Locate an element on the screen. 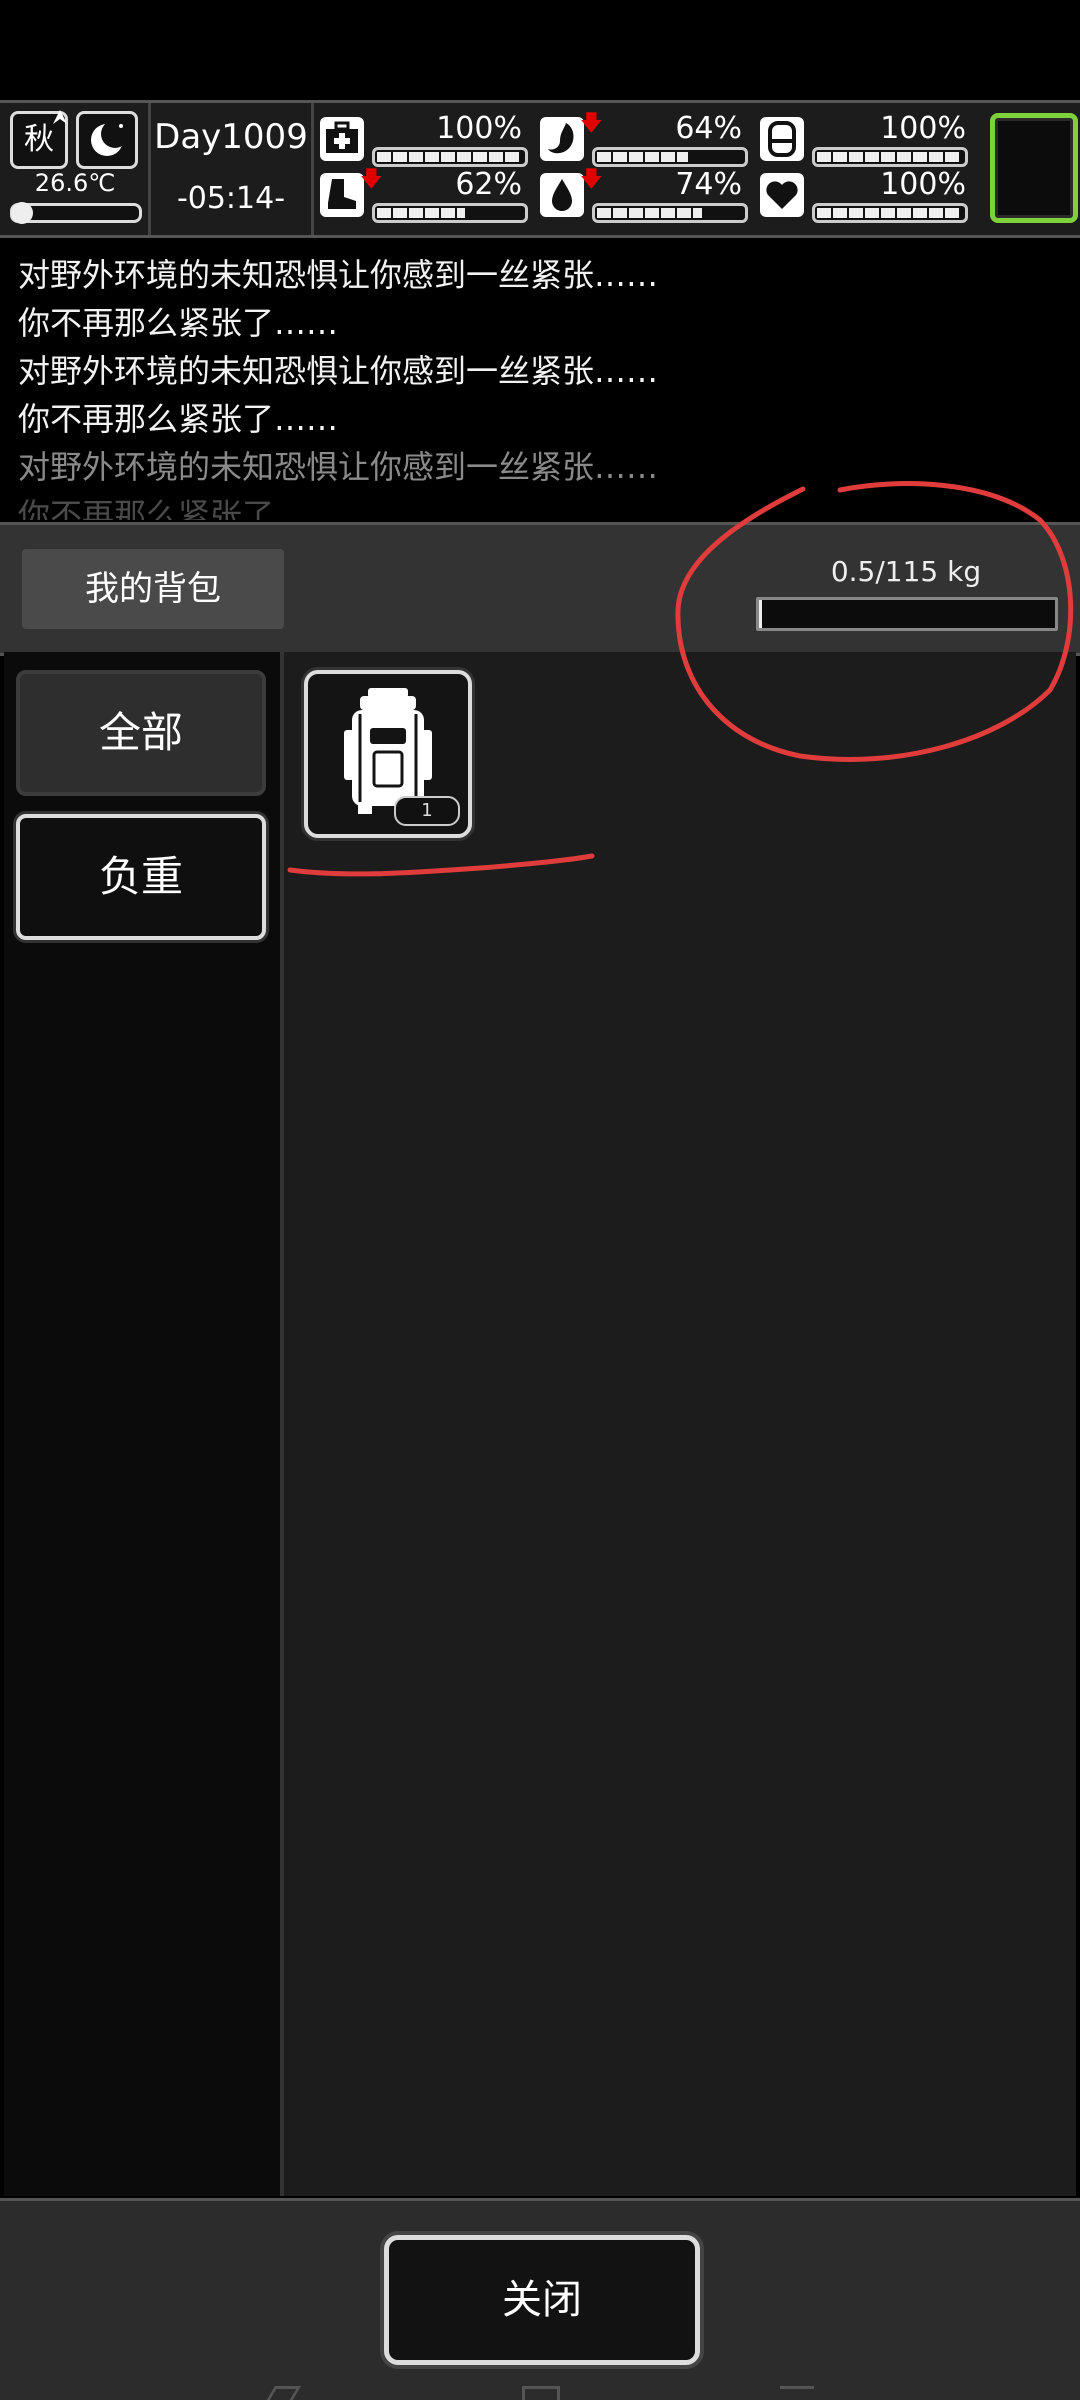  energy-bar-fill is located at coordinates (888, 157).